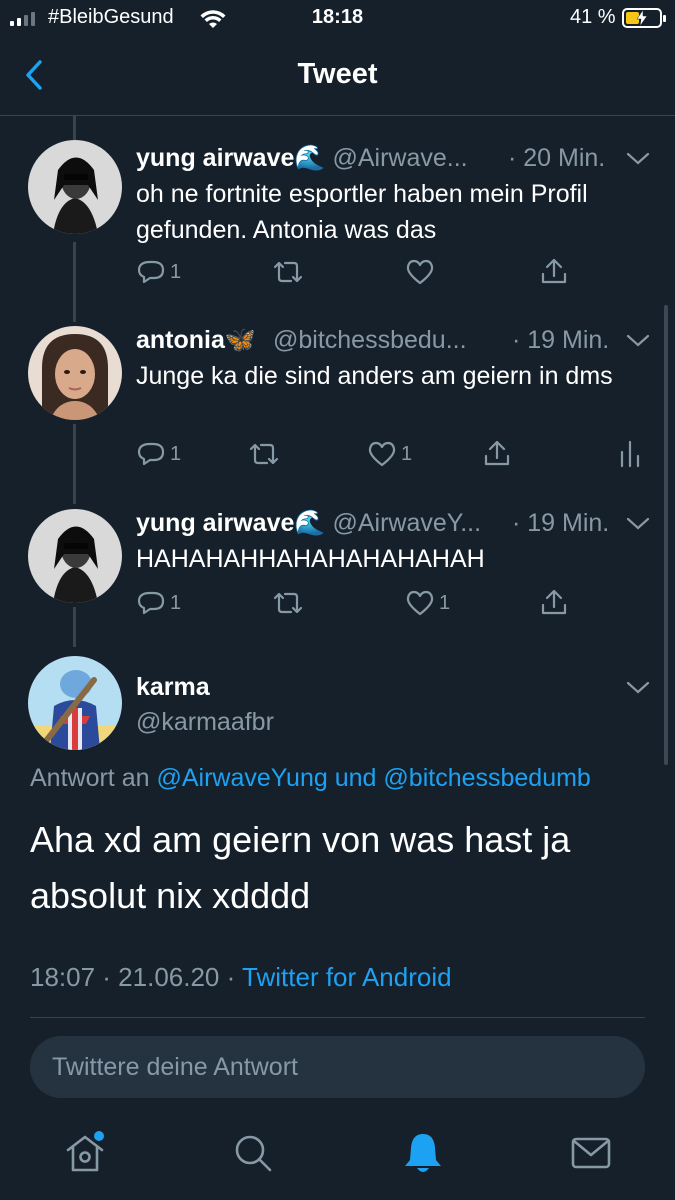 The height and width of the screenshot is (1200, 675). What do you see at coordinates (486, 778) in the screenshot?
I see `mention-link: @bitchessbedumb` at bounding box center [486, 778].